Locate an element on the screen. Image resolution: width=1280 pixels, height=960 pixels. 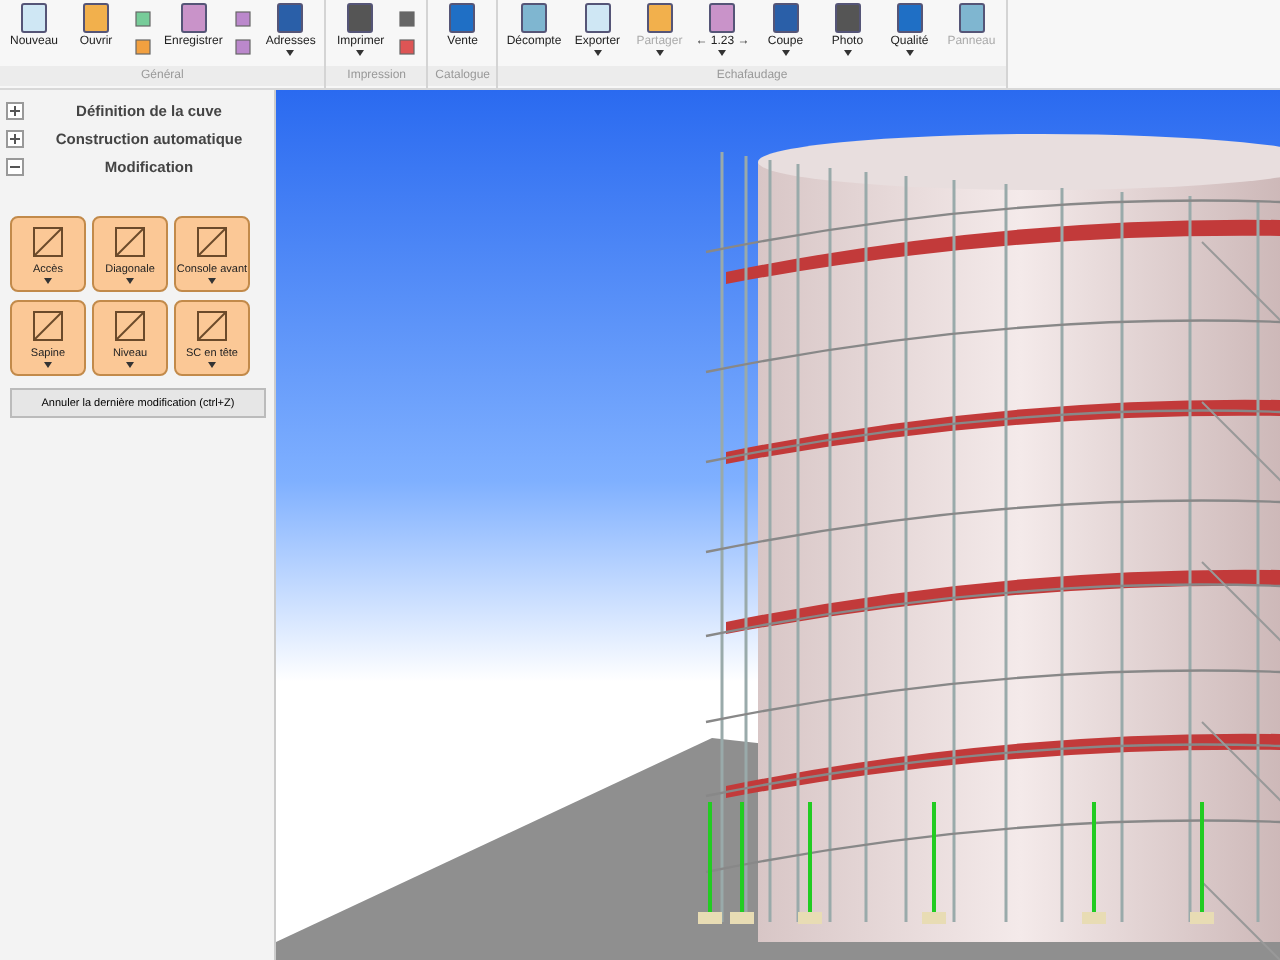
minus-icon is located at coordinates (15, 166).